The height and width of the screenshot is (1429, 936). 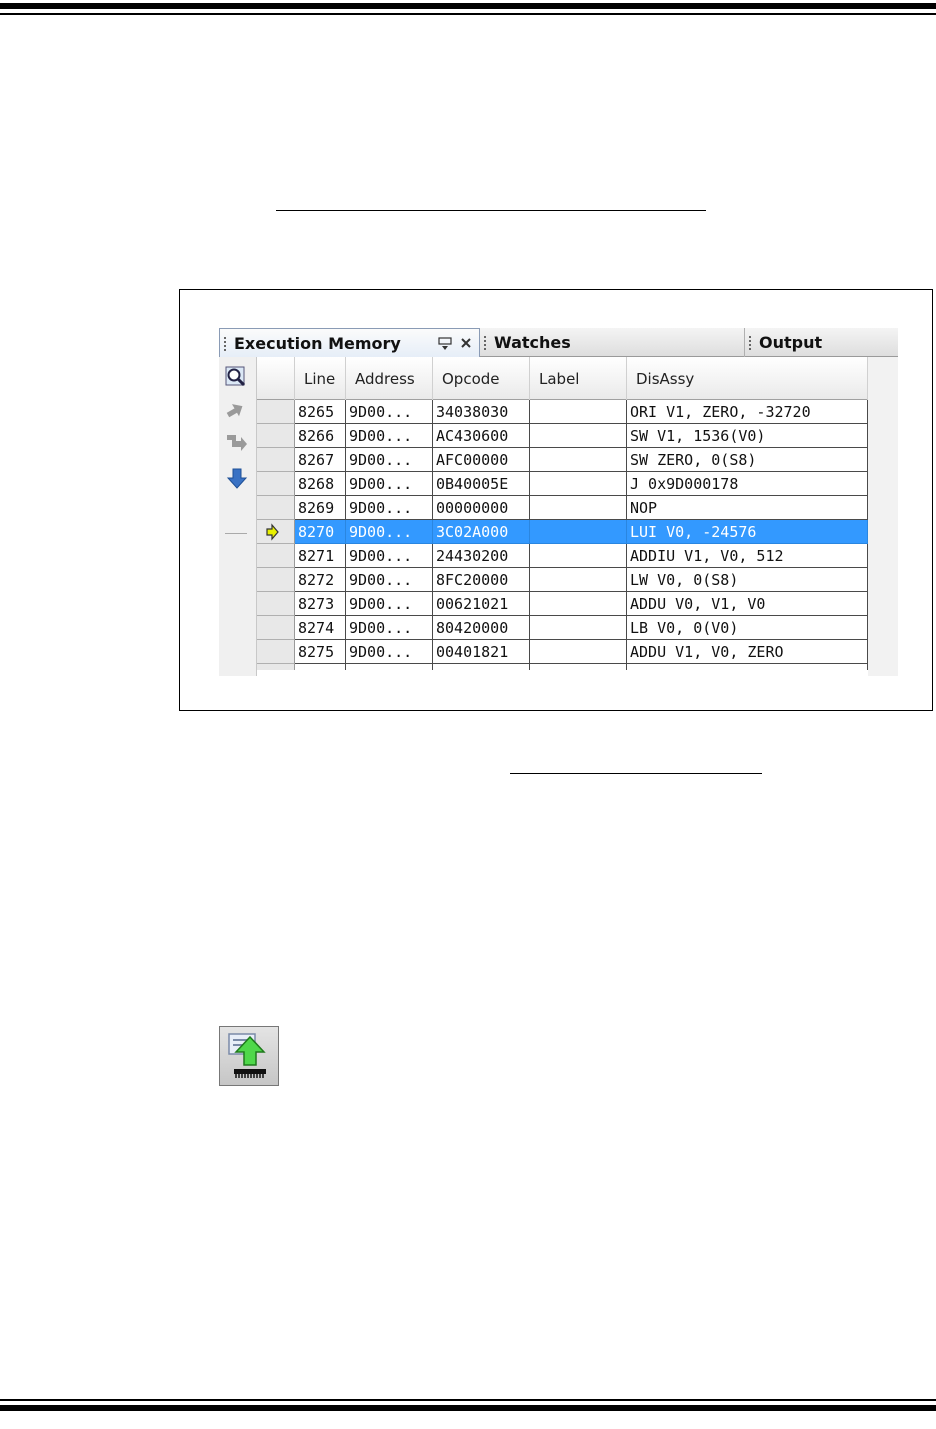 What do you see at coordinates (562, 580) in the screenshot?
I see `table-row: 8272 9D00... 8FC20000 LW V0, 0(S8)` at bounding box center [562, 580].